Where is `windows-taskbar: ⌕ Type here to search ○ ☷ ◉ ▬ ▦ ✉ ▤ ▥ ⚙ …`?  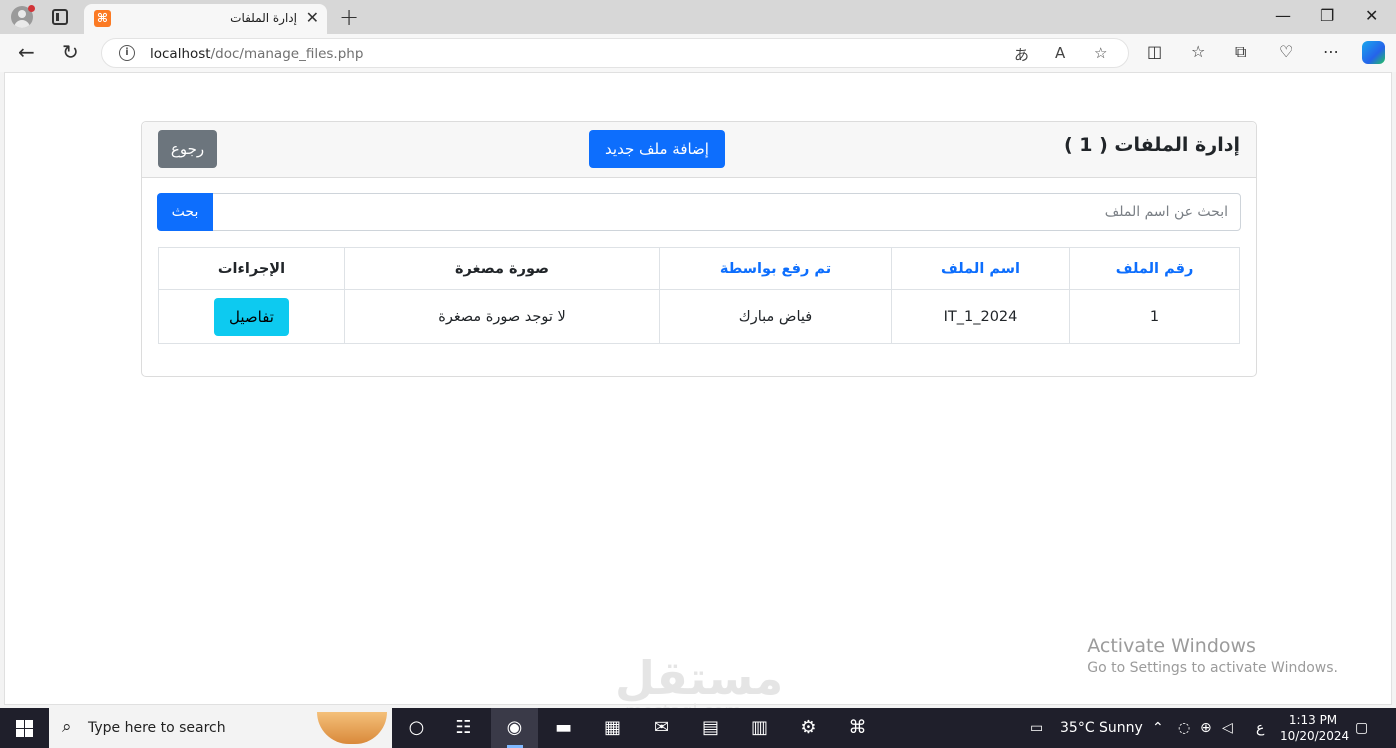
windows-taskbar: ⌕ Type here to search ○ ☷ ◉ ▬ ▦ ✉ ▤ ▥ ⚙ … is located at coordinates (698, 728).